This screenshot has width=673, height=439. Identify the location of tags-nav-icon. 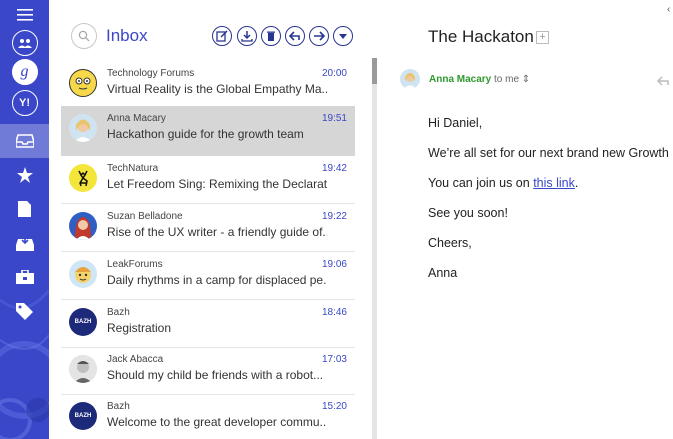
(24, 311).